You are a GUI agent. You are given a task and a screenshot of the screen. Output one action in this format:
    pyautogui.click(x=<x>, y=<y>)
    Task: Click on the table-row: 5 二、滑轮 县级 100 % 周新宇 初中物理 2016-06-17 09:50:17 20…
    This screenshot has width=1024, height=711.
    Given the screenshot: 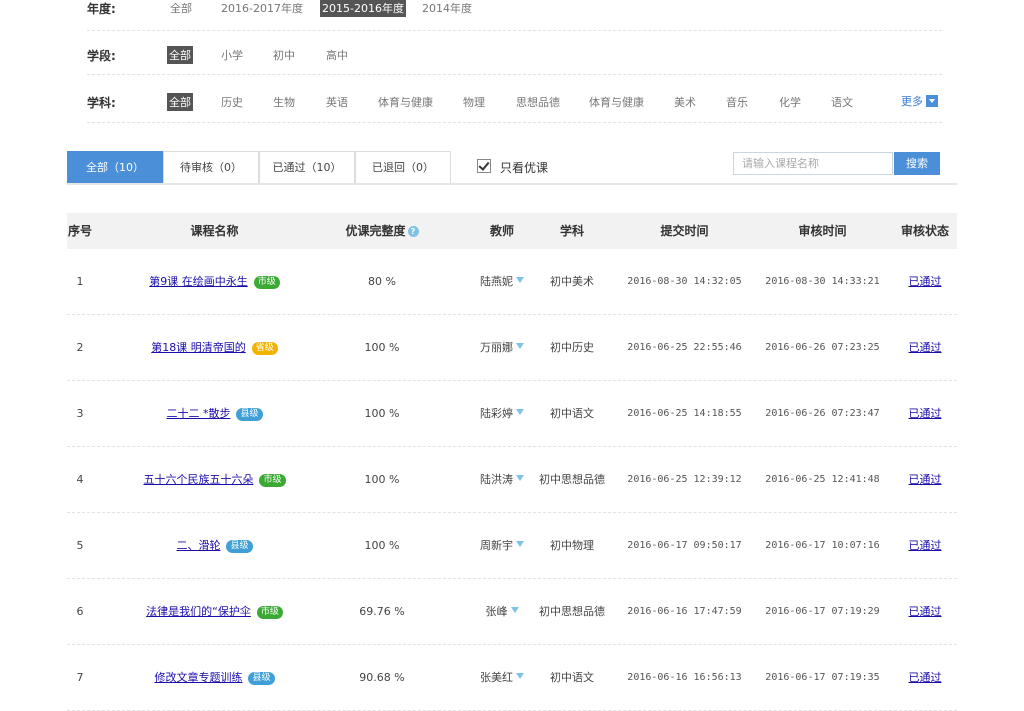 What is the action you would take?
    pyautogui.click(x=512, y=546)
    